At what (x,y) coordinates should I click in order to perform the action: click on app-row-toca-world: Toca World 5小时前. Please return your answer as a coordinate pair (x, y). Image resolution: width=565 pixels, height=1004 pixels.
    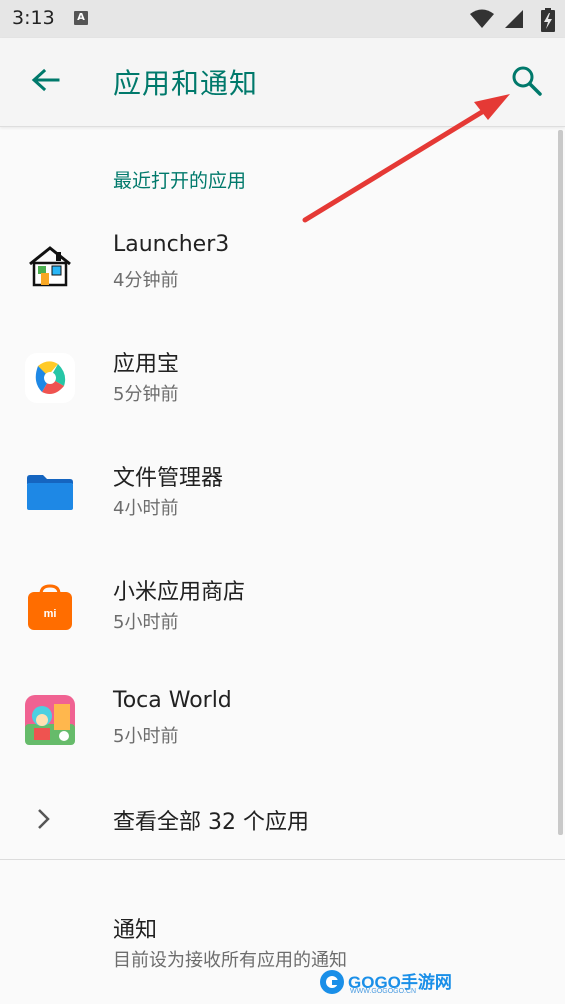
    Looking at the image, I should click on (277, 720).